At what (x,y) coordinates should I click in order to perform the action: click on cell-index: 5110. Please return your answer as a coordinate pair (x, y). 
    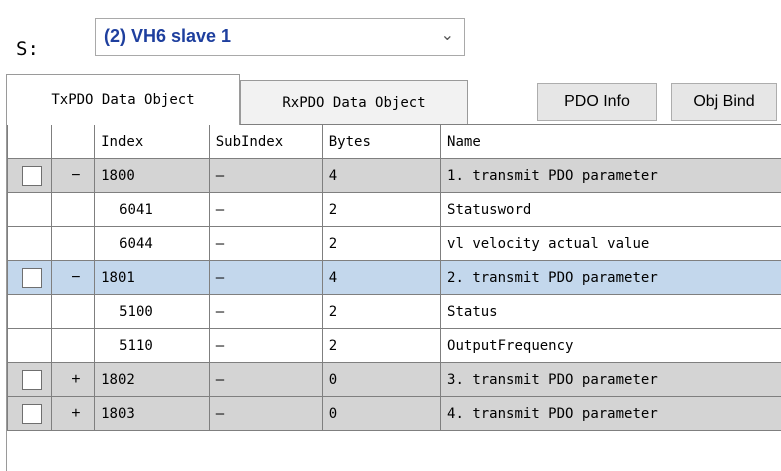
    Looking at the image, I should click on (152, 345).